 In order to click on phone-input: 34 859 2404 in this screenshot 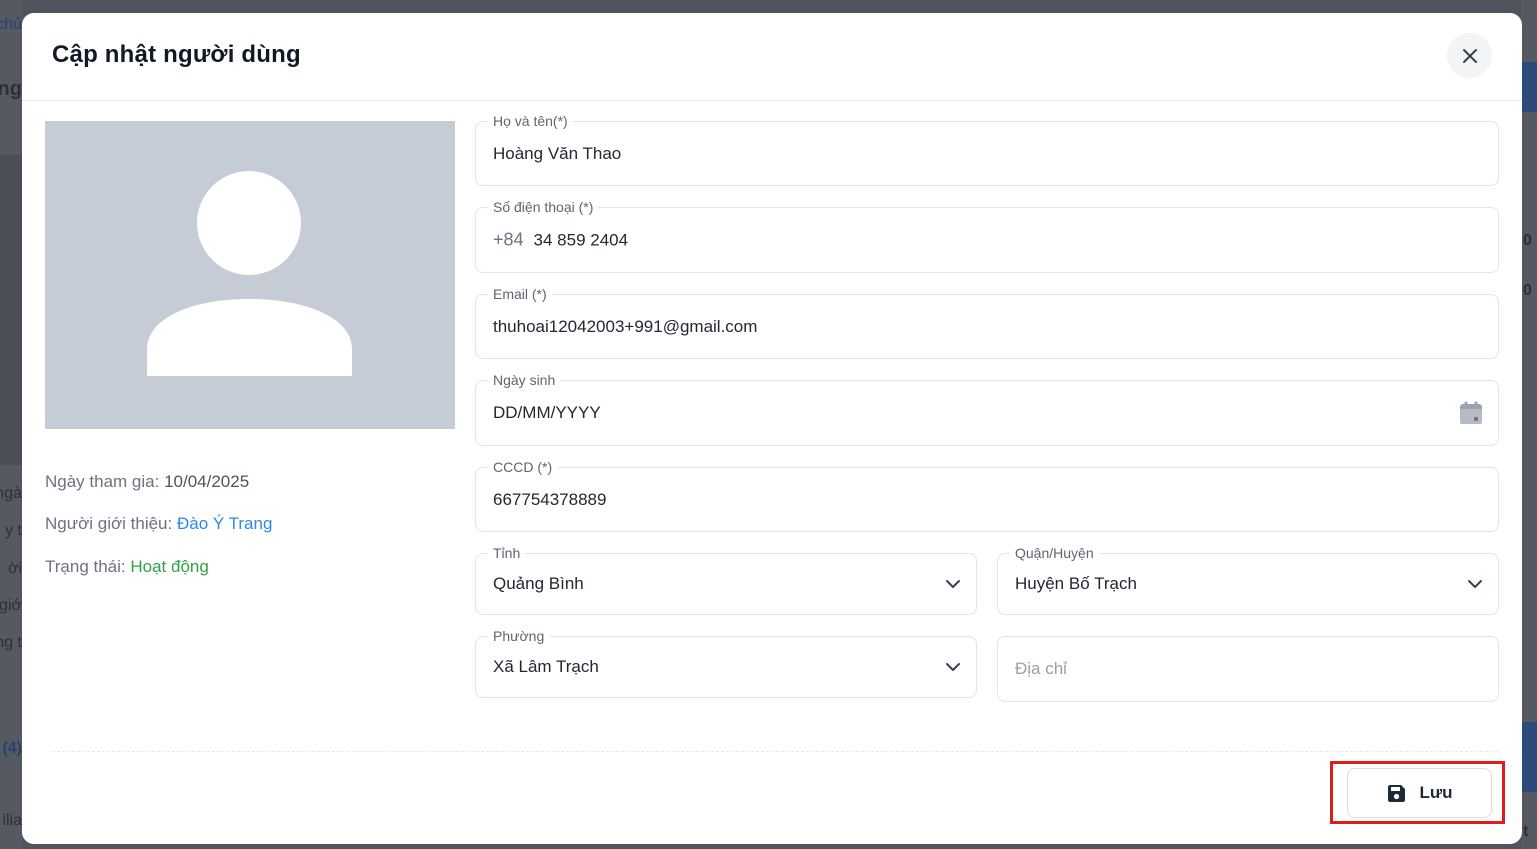, I will do `click(581, 240)`.